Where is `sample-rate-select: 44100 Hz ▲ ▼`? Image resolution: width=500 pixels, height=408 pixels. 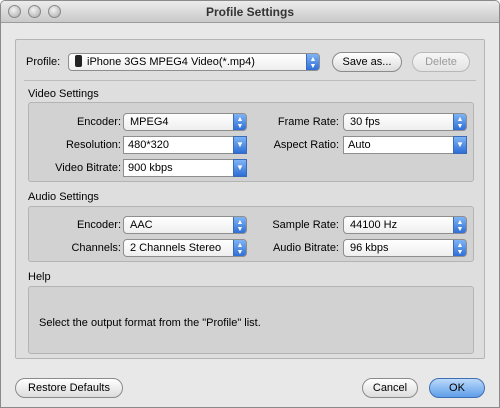 sample-rate-select: 44100 Hz ▲ ▼ is located at coordinates (405, 225).